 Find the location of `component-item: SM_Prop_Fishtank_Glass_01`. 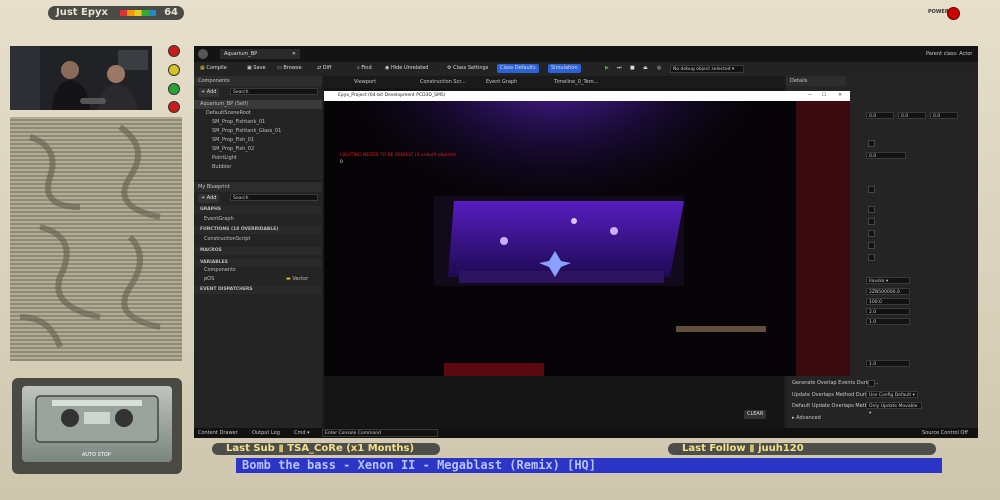

component-item: SM_Prop_Fishtank_Glass_01 is located at coordinates (243, 131).